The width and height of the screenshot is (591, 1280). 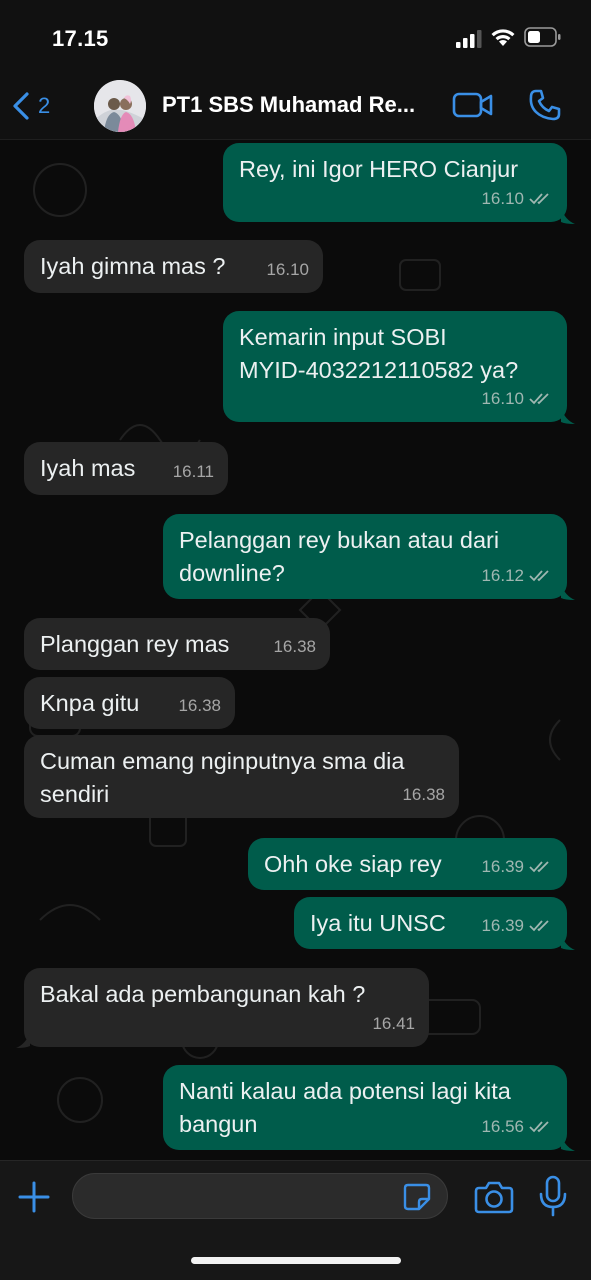 What do you see at coordinates (296, 1260) in the screenshot?
I see `home-indicator` at bounding box center [296, 1260].